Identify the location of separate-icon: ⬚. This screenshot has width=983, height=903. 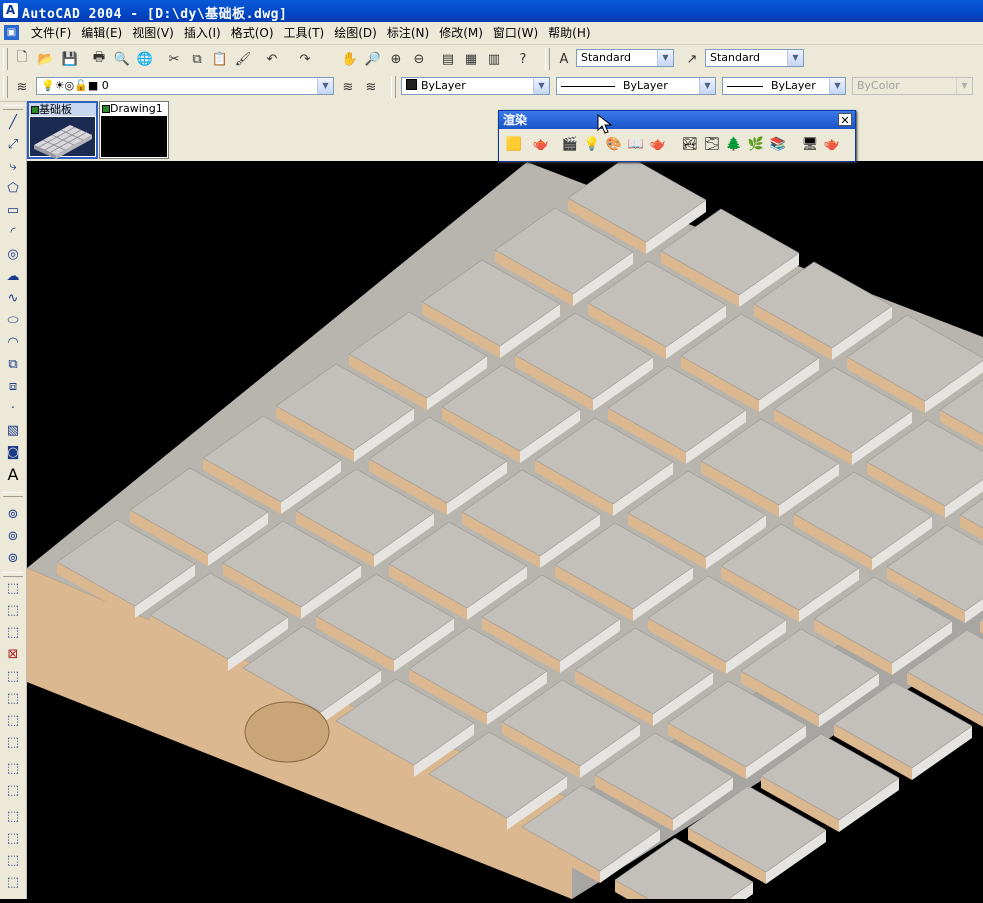
(13, 860).